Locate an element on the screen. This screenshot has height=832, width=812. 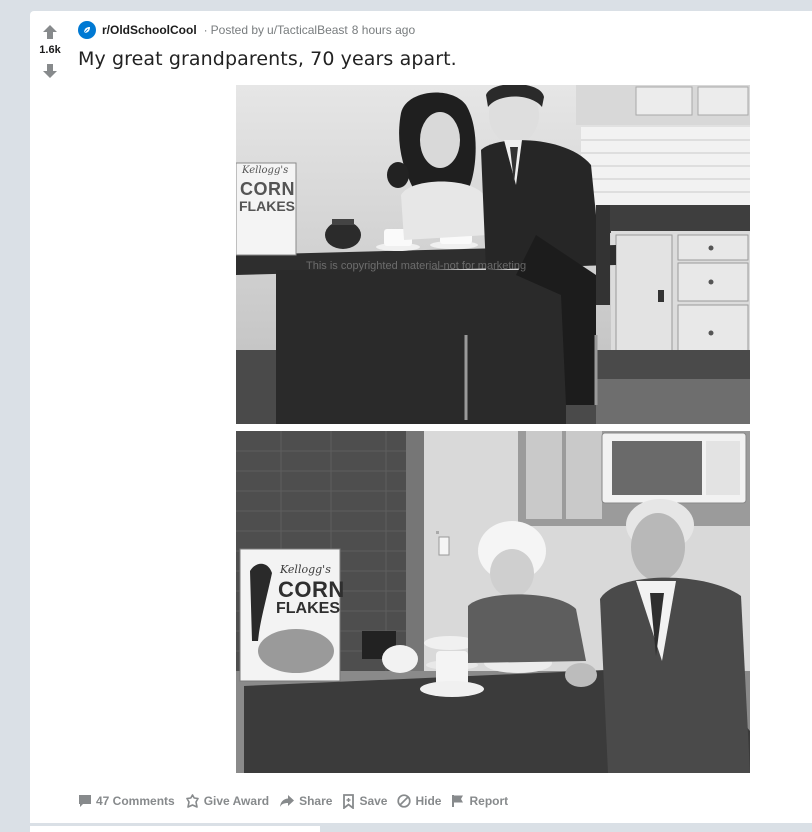
downvote-icon is located at coordinates (50, 71).